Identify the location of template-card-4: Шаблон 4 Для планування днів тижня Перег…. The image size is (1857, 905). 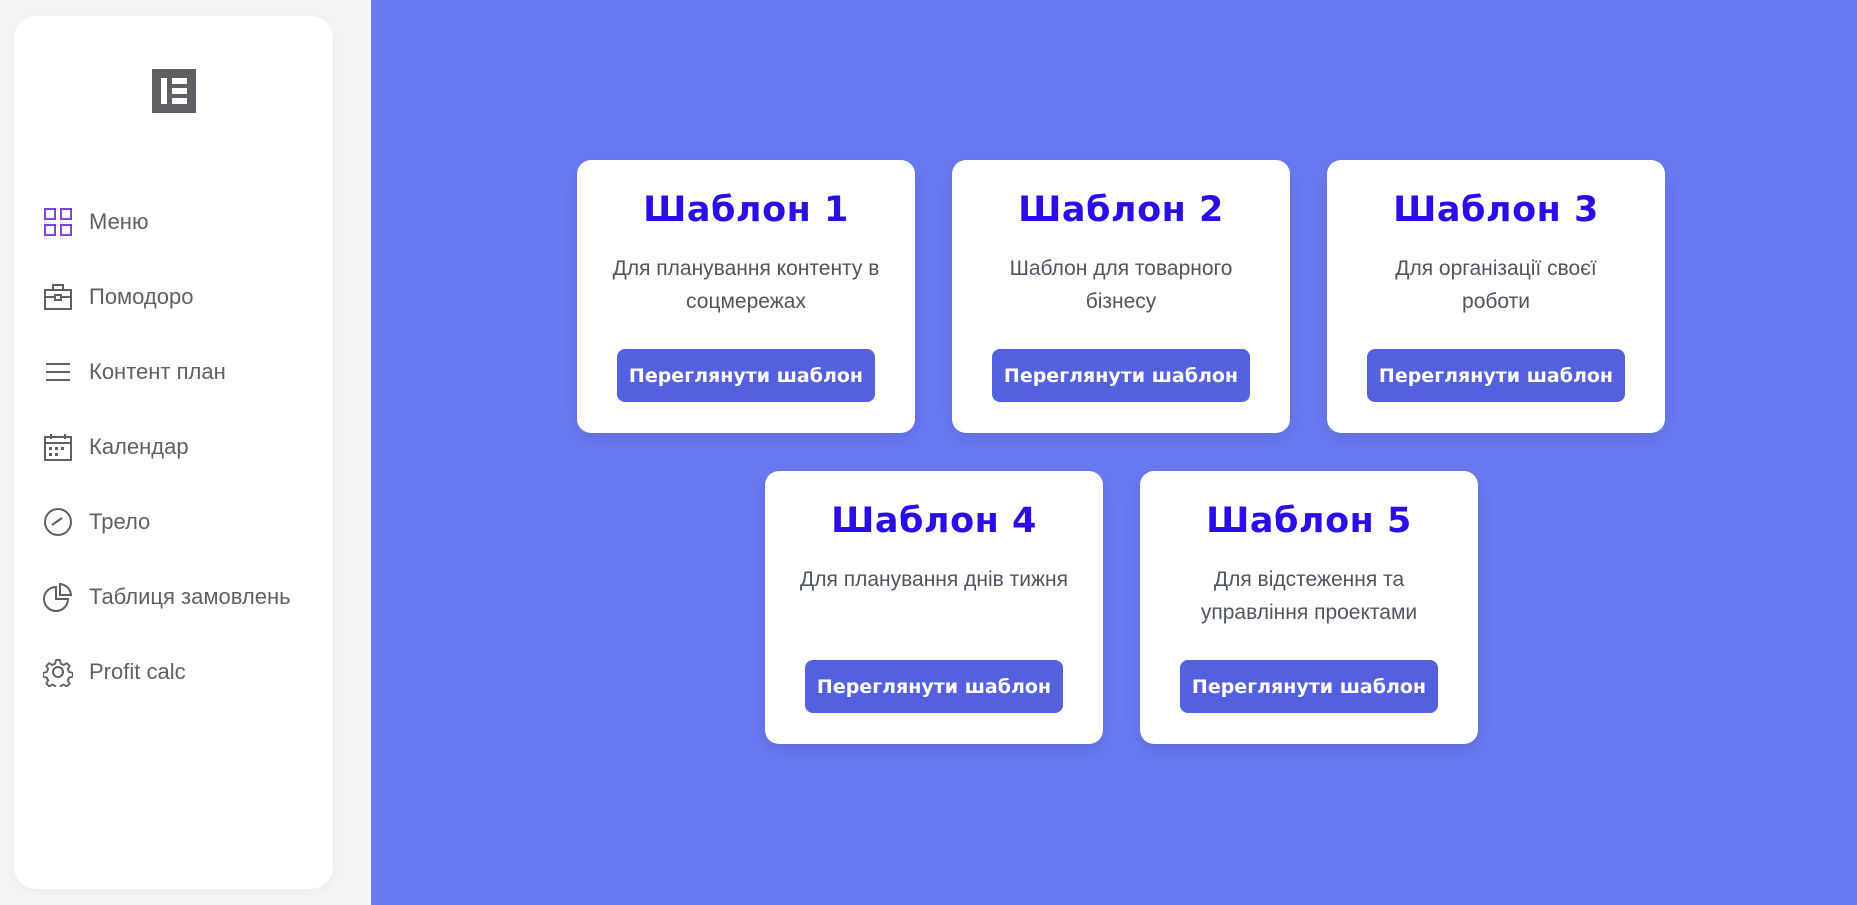
(934, 607).